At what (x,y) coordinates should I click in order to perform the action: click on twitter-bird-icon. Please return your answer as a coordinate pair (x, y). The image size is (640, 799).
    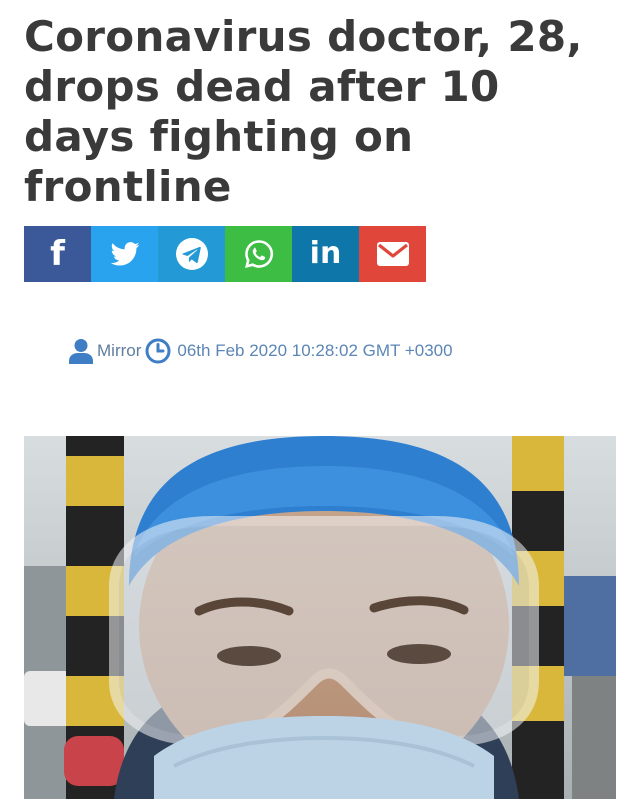
    Looking at the image, I should click on (125, 254).